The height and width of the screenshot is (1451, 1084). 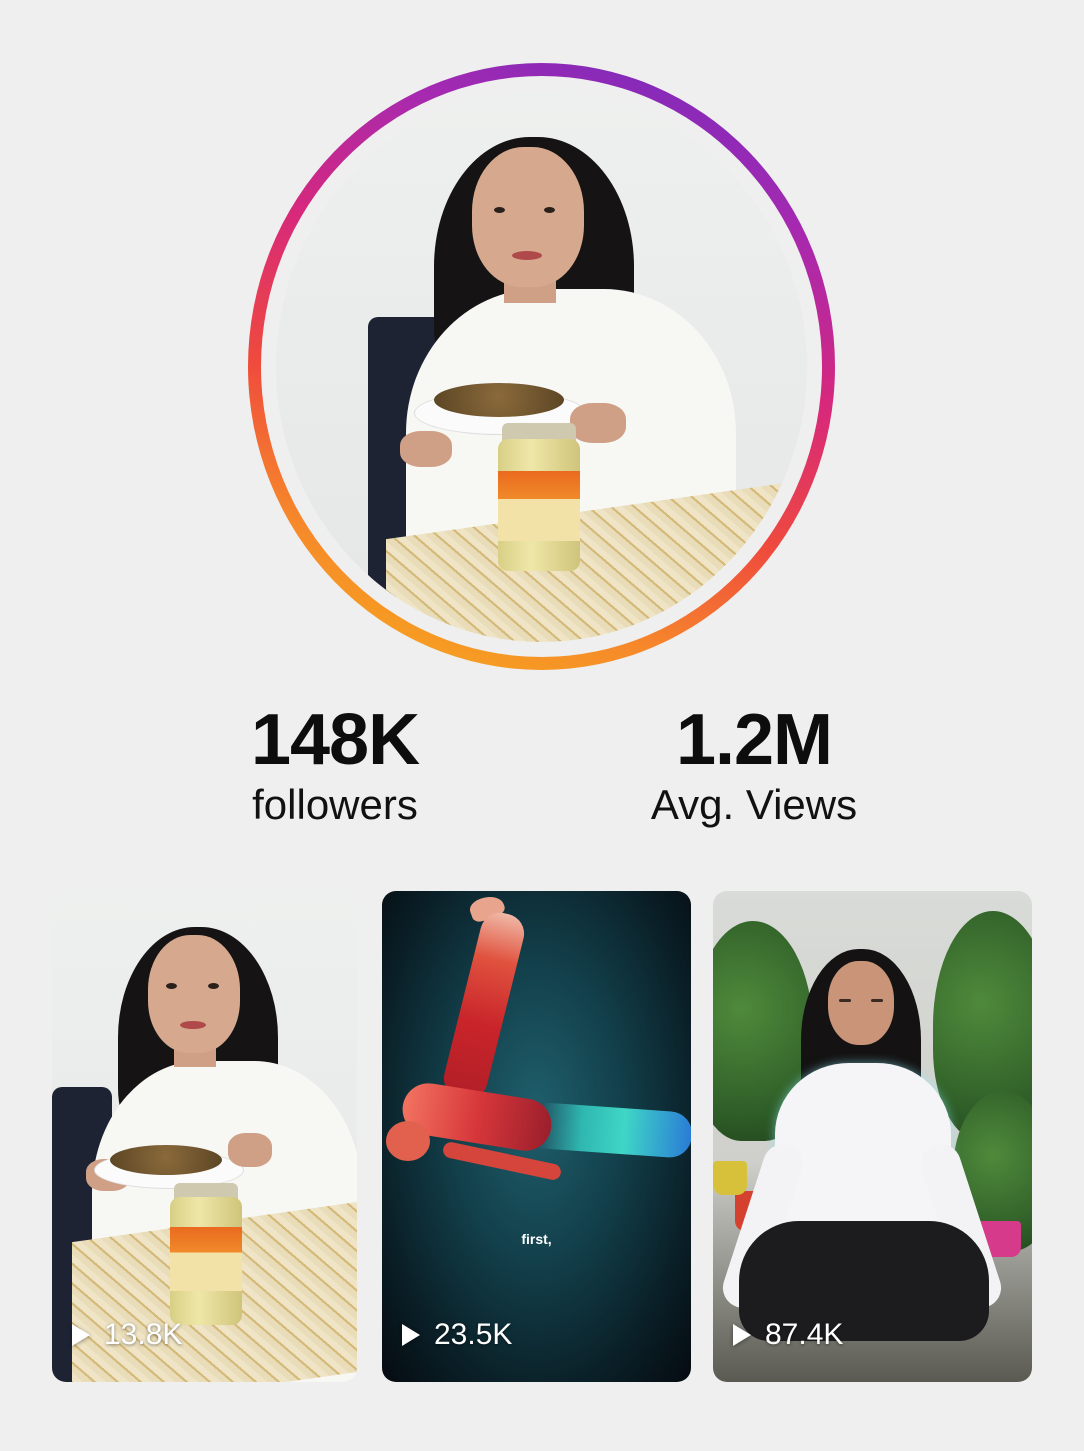 I want to click on view-count-text: 13.8K, so click(x=143, y=1334).